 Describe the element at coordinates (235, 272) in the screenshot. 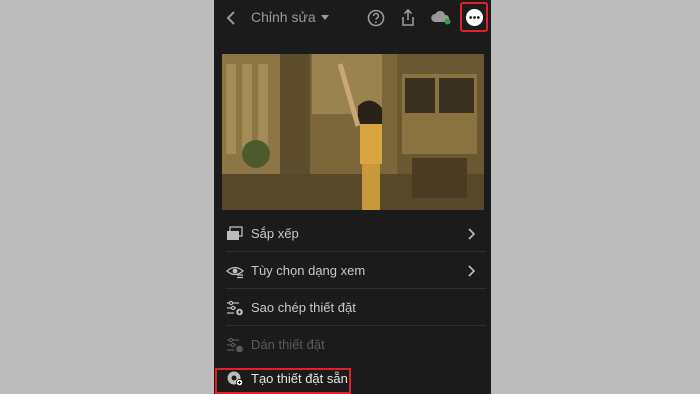

I see `eye-options-icon` at that location.